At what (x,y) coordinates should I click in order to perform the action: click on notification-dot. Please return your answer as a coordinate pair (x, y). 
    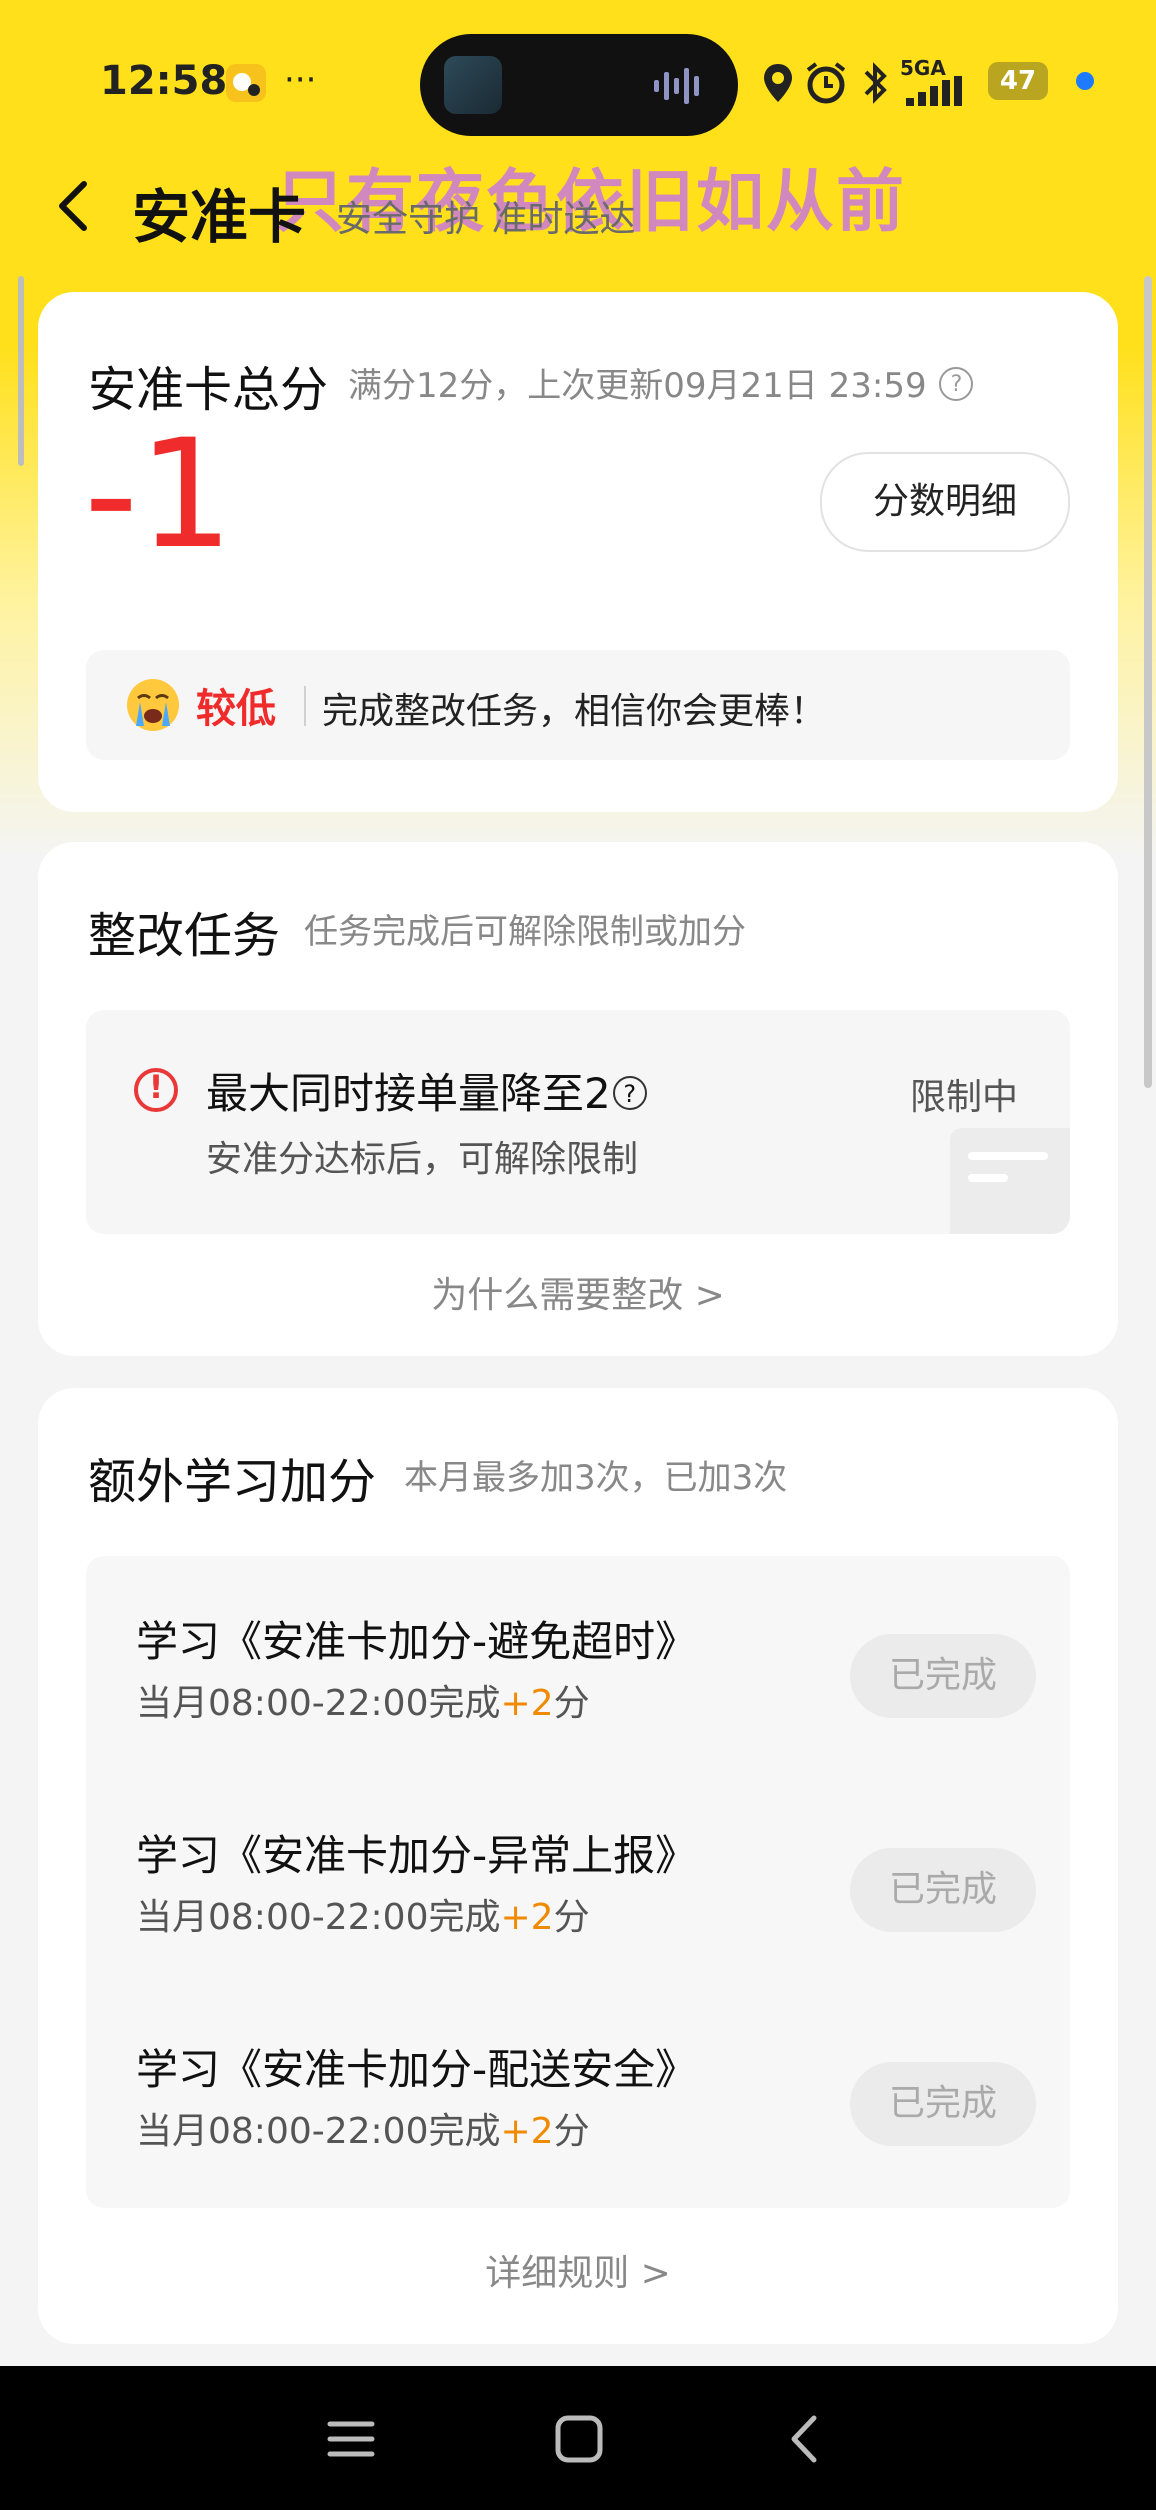
    Looking at the image, I should click on (1085, 81).